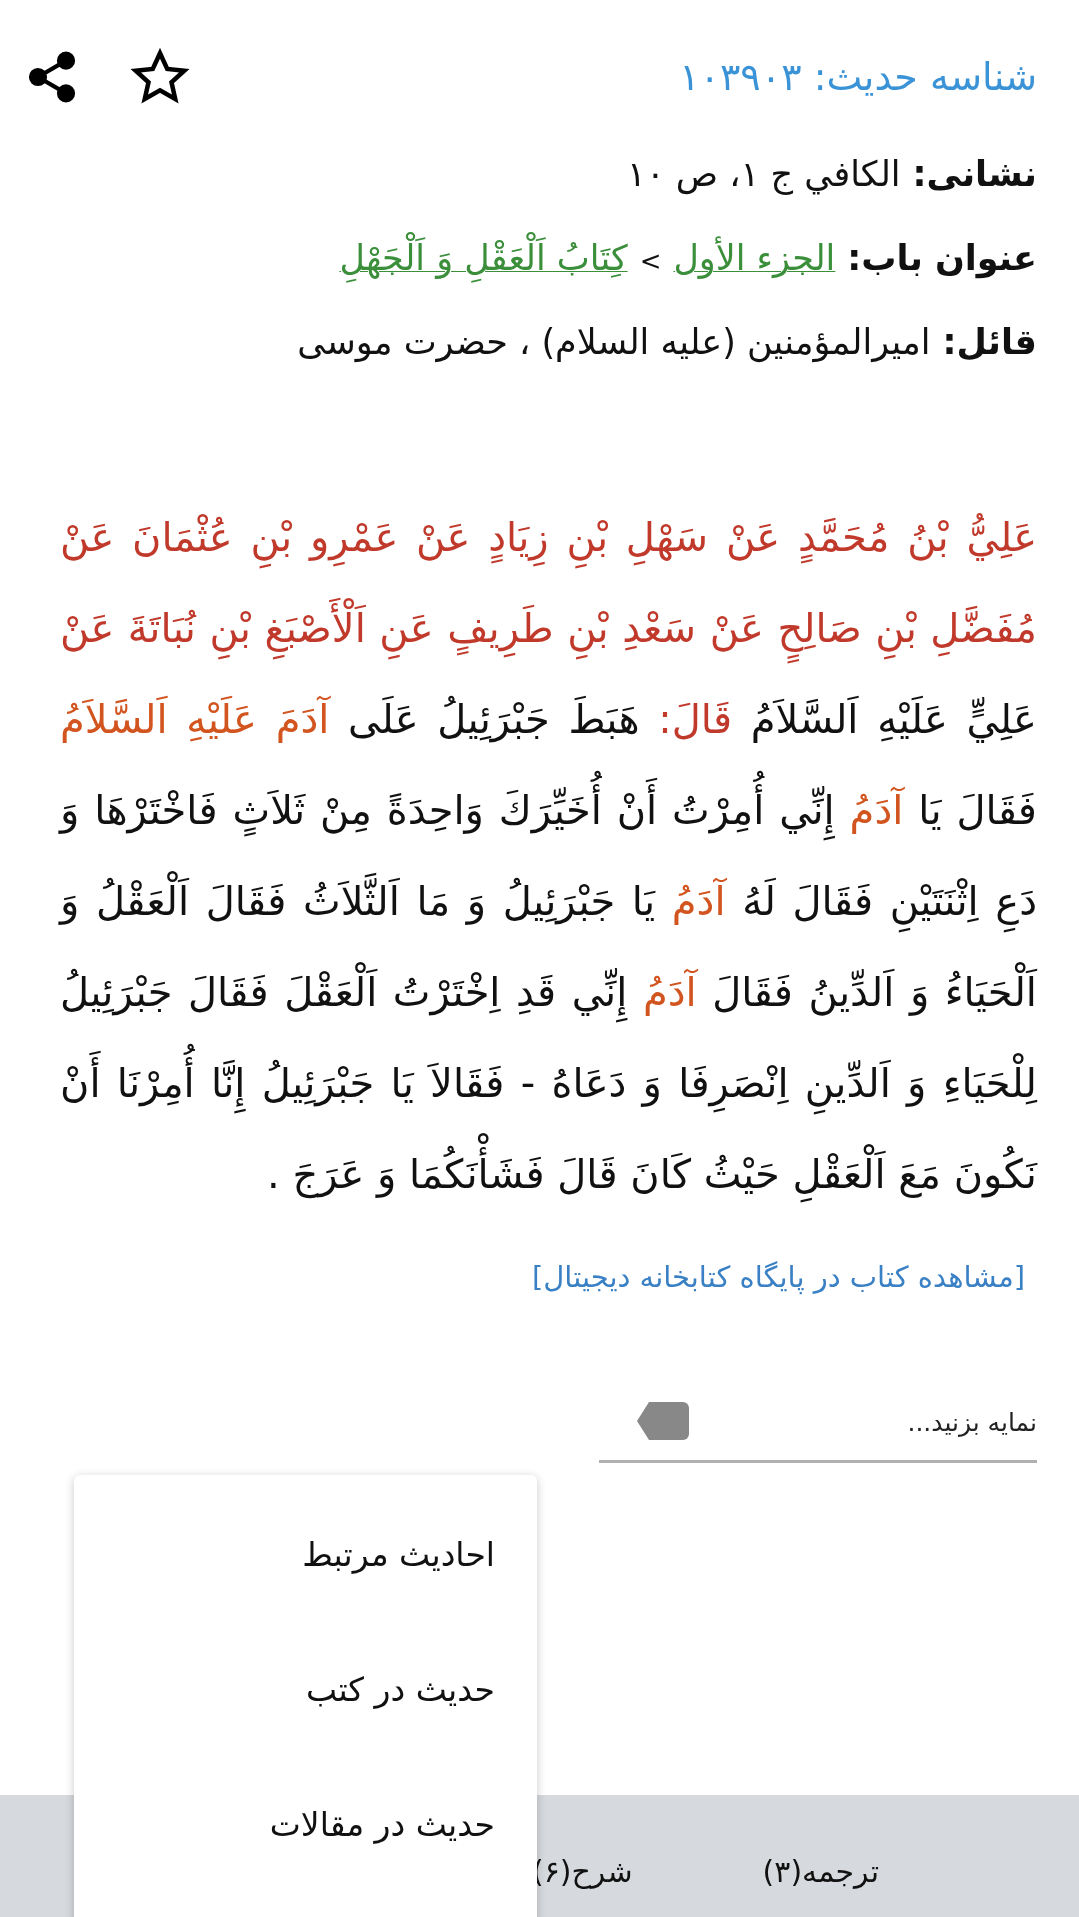  I want to click on chapter-label: عنوان باب:, so click(942, 258).